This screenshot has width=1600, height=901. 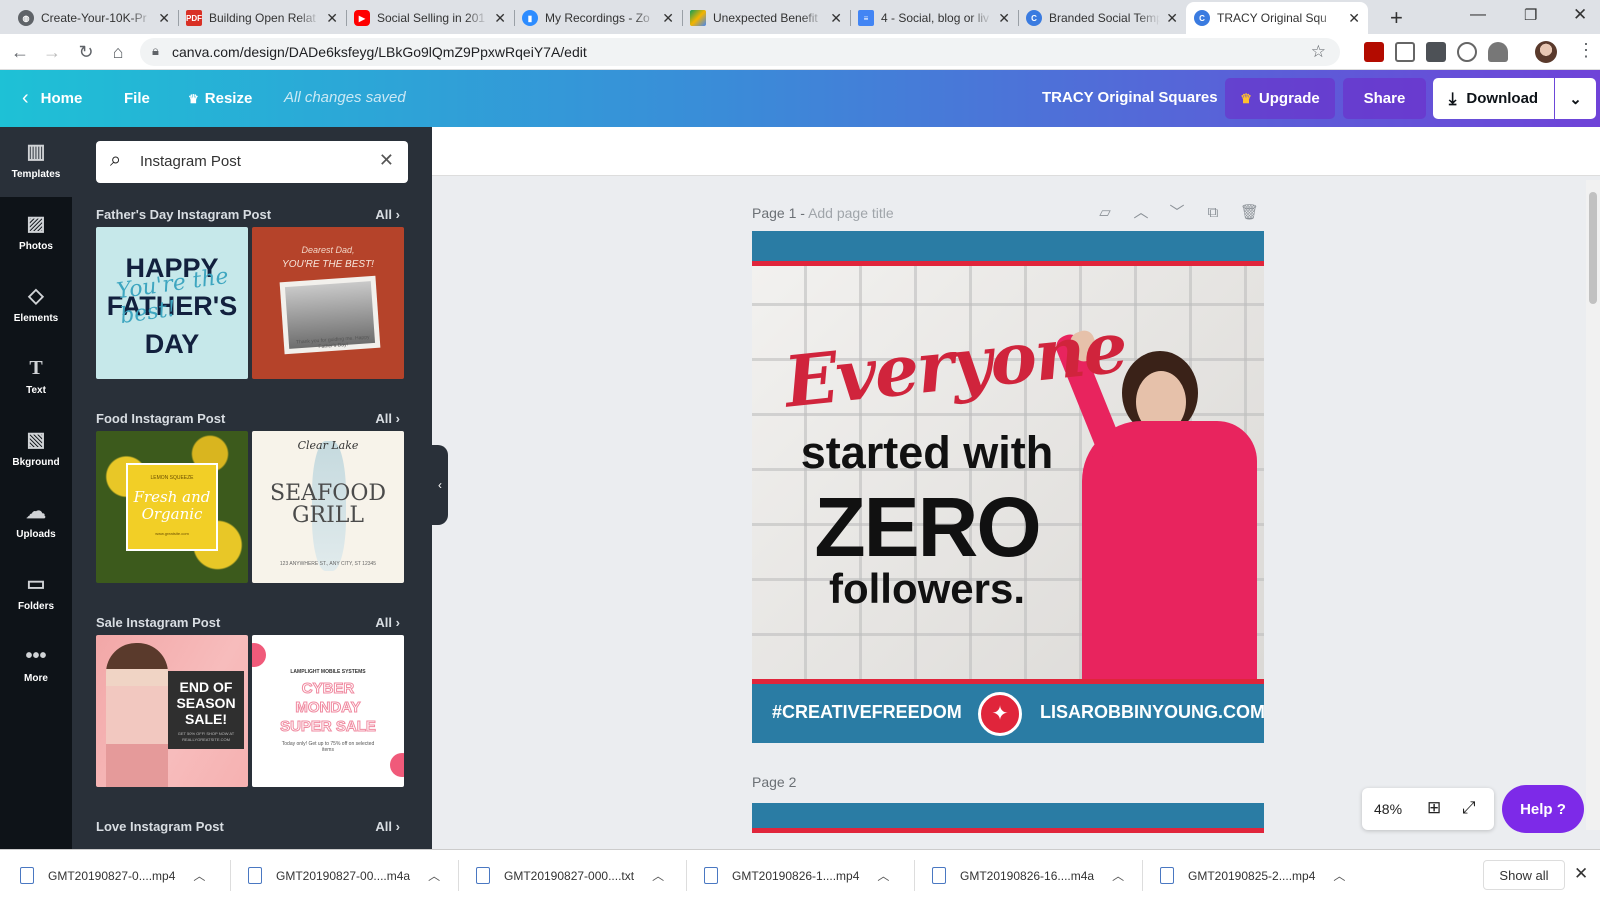 I want to click on rail-item-background: ▧ Bkground, so click(x=36, y=450).